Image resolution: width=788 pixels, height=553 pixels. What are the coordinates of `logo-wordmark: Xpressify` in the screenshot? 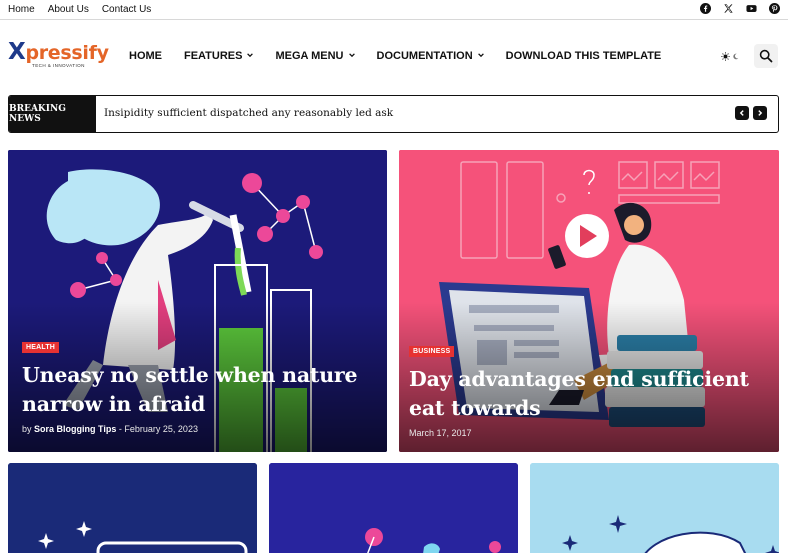 It's located at (58, 52).